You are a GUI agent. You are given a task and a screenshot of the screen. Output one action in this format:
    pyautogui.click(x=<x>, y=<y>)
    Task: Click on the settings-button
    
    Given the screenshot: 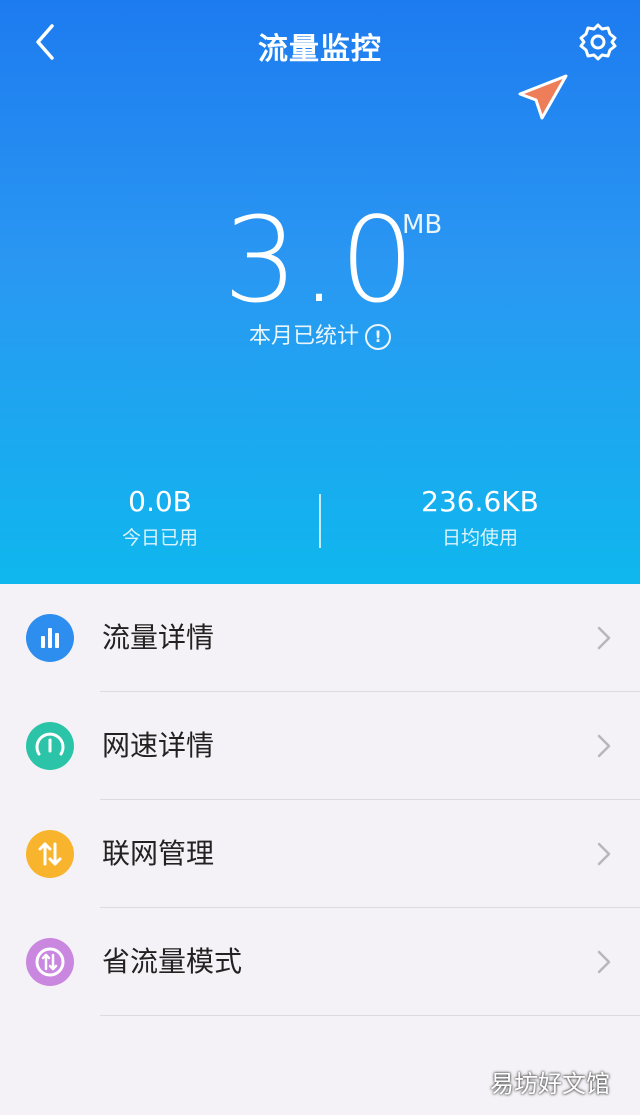 What is the action you would take?
    pyautogui.click(x=598, y=42)
    